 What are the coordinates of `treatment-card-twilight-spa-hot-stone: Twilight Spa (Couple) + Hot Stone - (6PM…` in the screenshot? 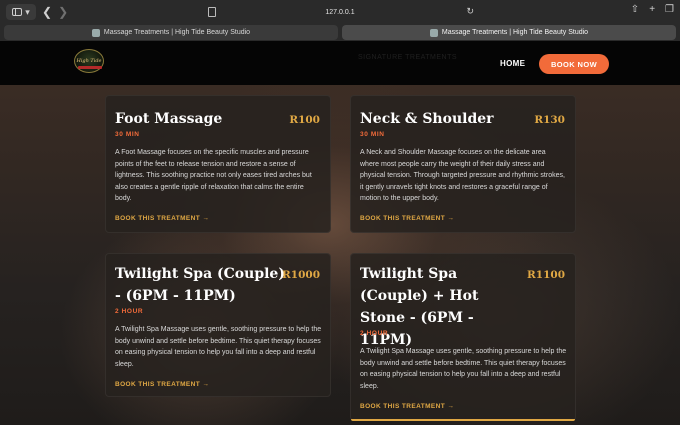 It's located at (463, 337).